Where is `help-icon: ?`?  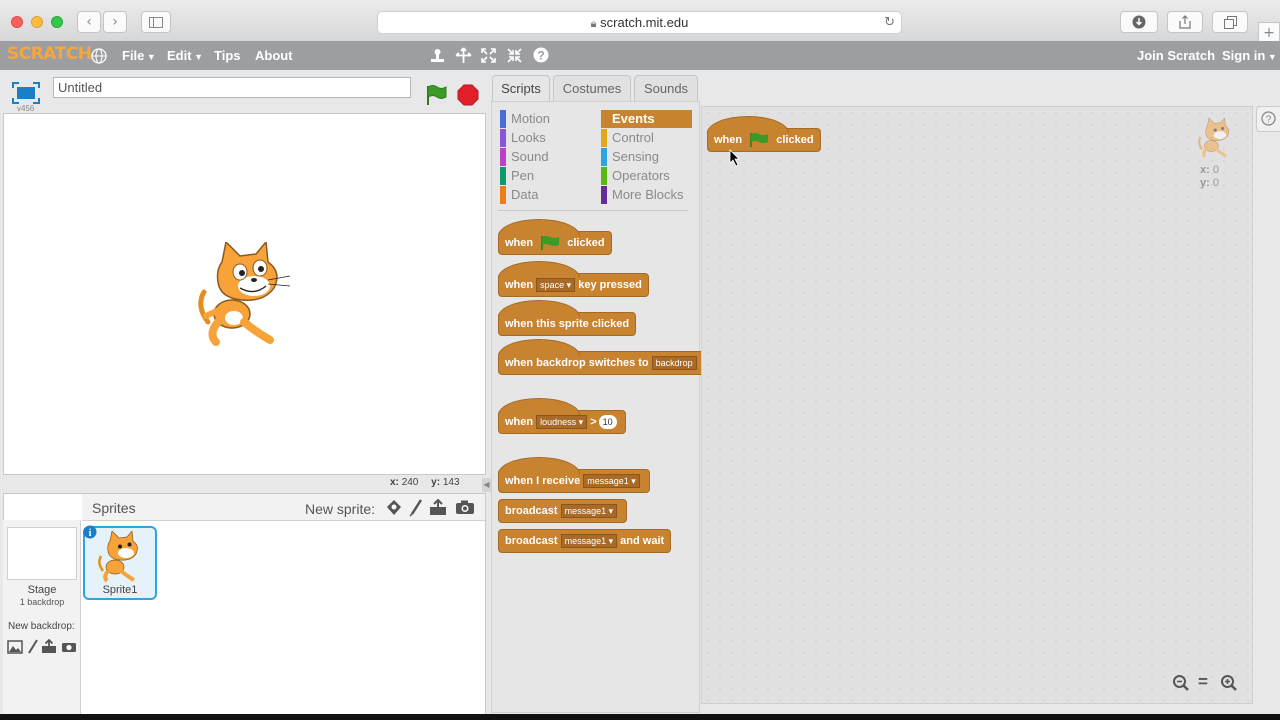
help-icon: ? is located at coordinates (541, 55).